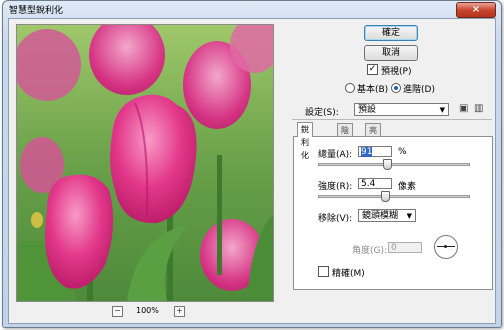  What do you see at coordinates (322, 113) in the screenshot?
I see `settings-label: 設定(S):` at bounding box center [322, 113].